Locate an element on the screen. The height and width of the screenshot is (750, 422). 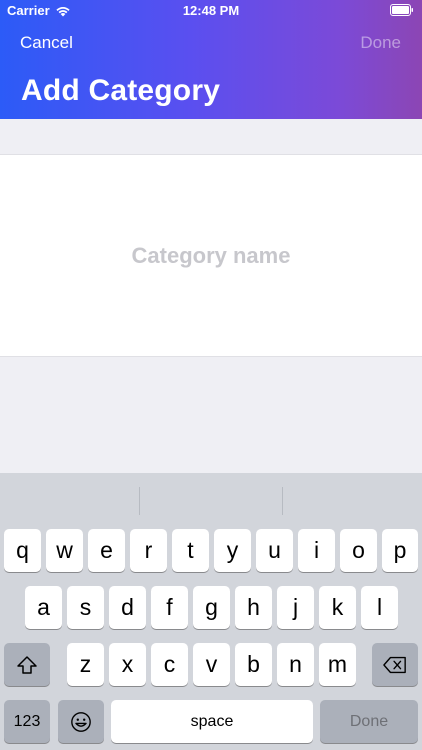
battery-icon is located at coordinates (401, 10).